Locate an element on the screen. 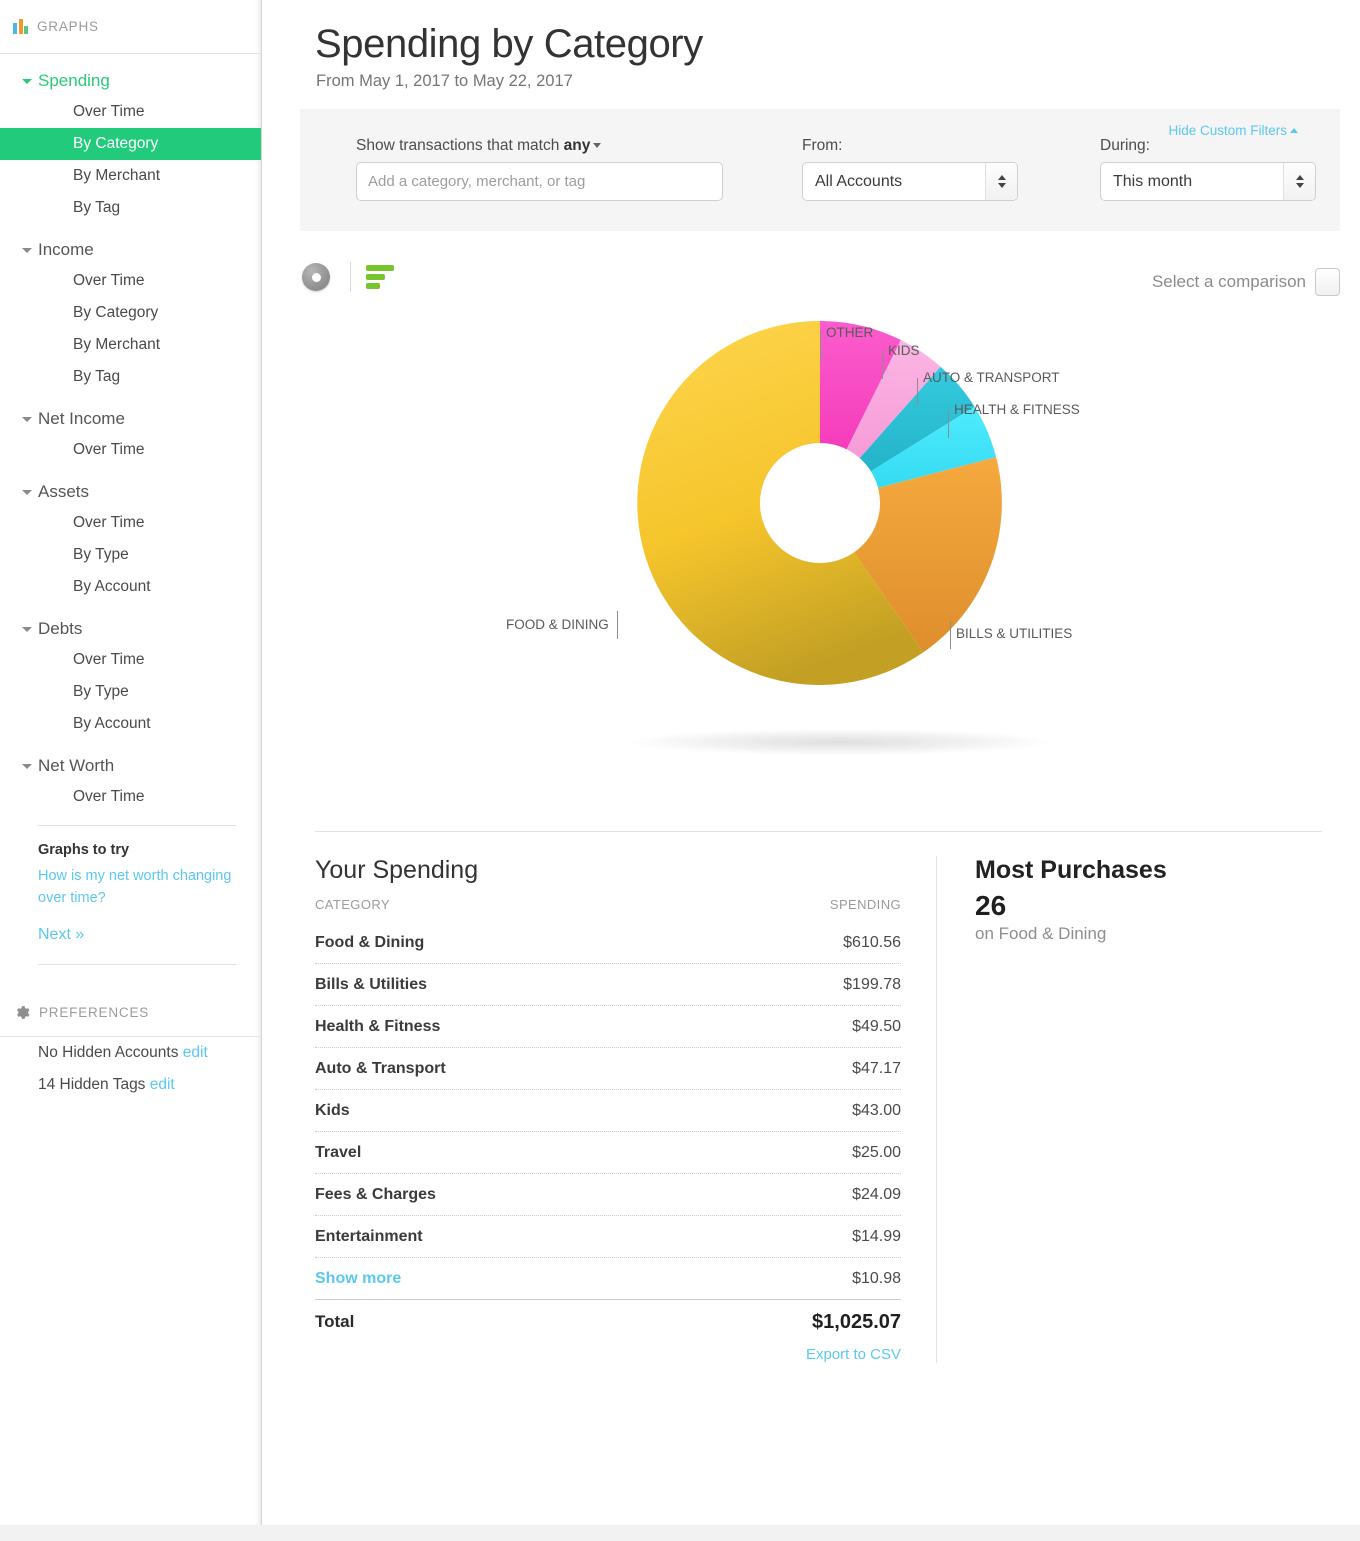 Image resolution: width=1360 pixels, height=1541 pixels. comparison-select-label: Select a comparison is located at coordinates (1228, 281).